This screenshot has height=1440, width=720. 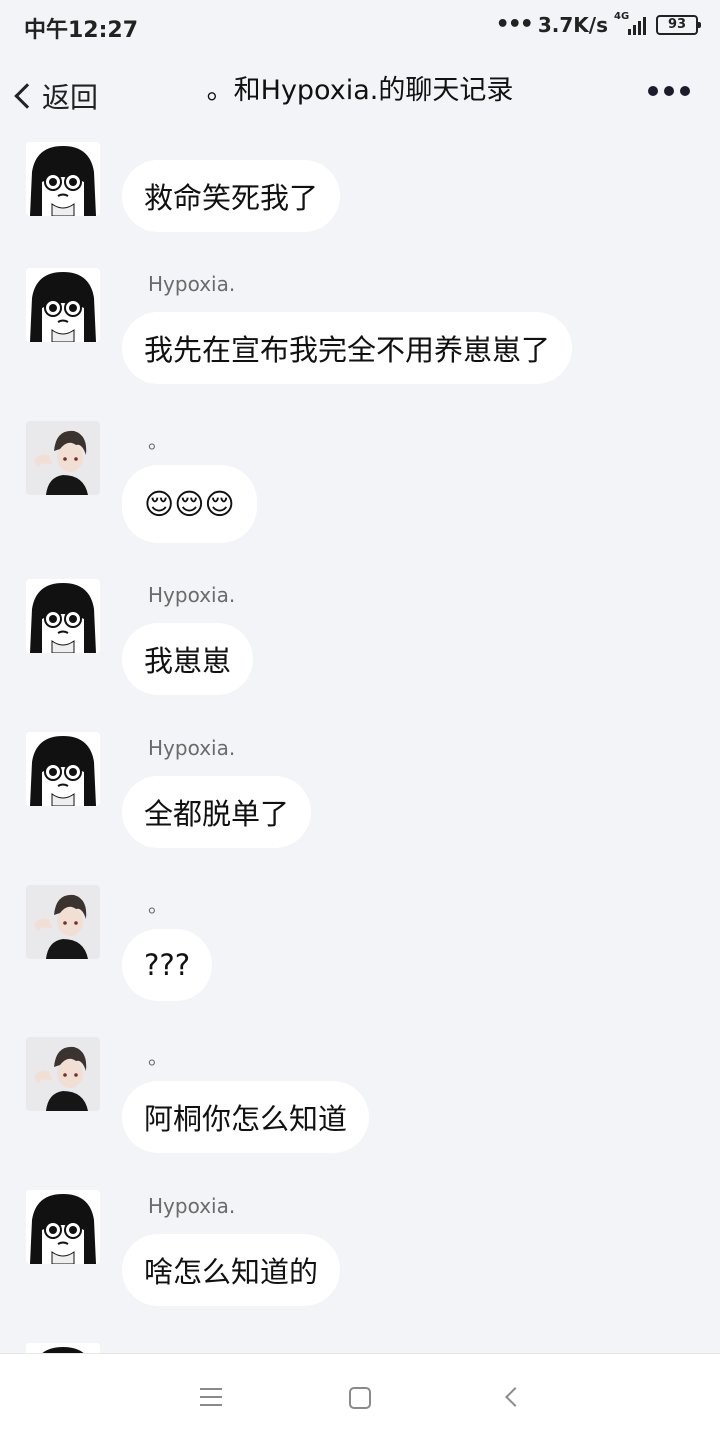 What do you see at coordinates (231, 1270) in the screenshot?
I see `message-bubble: 啥怎么知道的` at bounding box center [231, 1270].